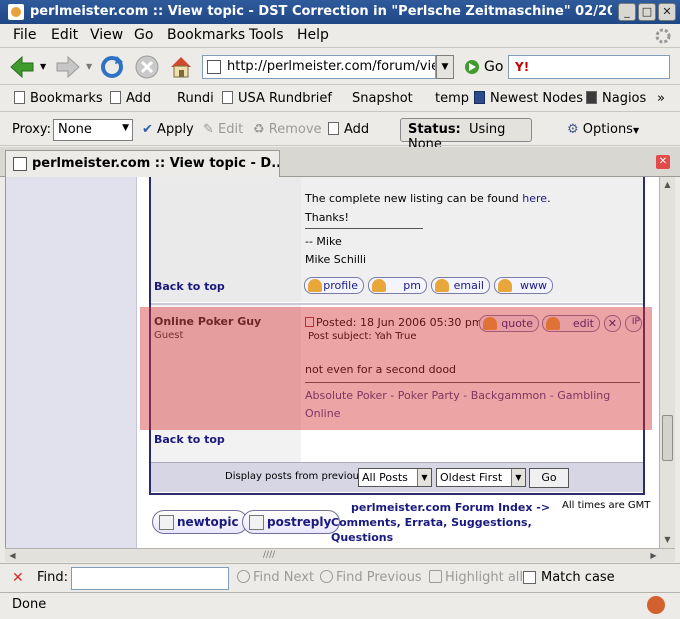 The width and height of the screenshot is (680, 619). Describe the element at coordinates (472, 67) in the screenshot. I see `go-arrow-icon` at that location.